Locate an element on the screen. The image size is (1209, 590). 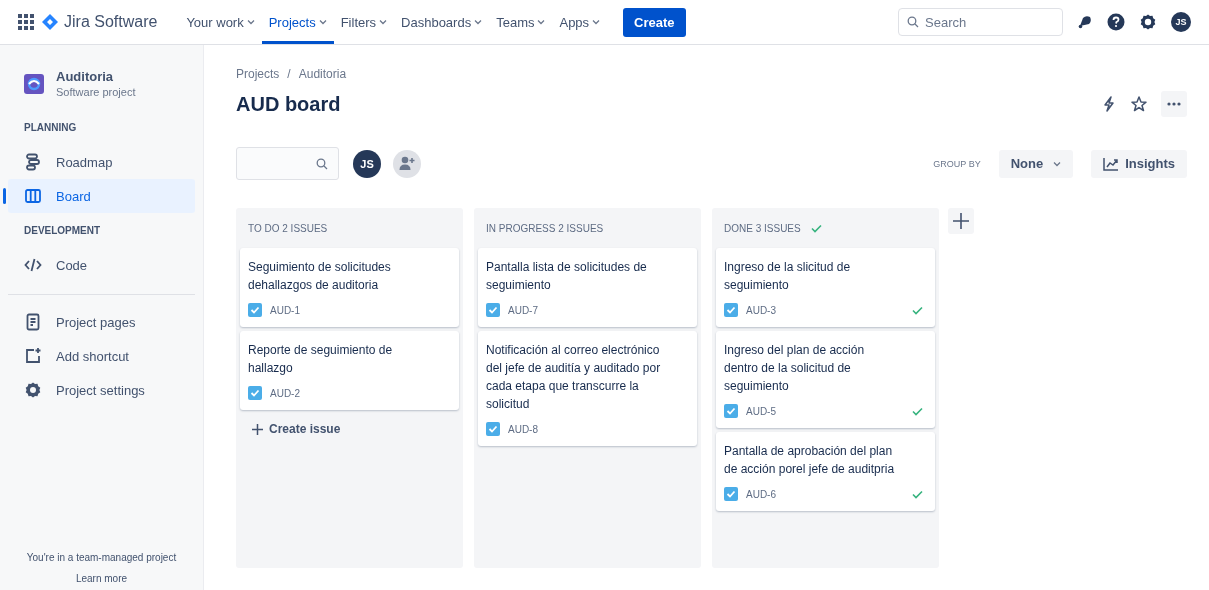
create-issue-button: Create issue is located at coordinates (296, 429).